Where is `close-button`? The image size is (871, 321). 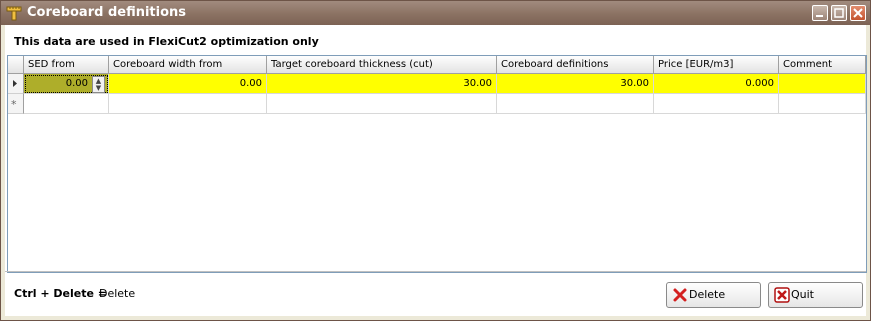
close-button is located at coordinates (858, 13).